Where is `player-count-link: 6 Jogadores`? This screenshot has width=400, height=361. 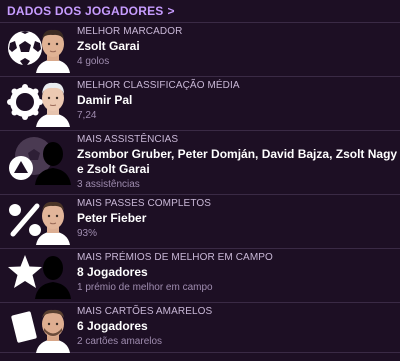 player-count-link: 6 Jogadores is located at coordinates (238, 326).